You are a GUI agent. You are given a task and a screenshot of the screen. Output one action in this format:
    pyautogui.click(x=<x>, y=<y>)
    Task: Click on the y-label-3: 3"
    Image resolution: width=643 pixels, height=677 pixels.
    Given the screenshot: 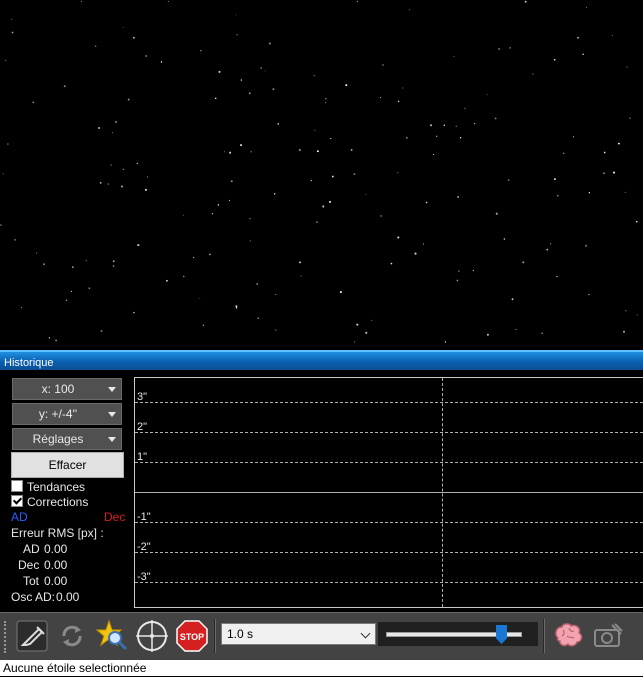 What is the action you would take?
    pyautogui.click(x=142, y=397)
    